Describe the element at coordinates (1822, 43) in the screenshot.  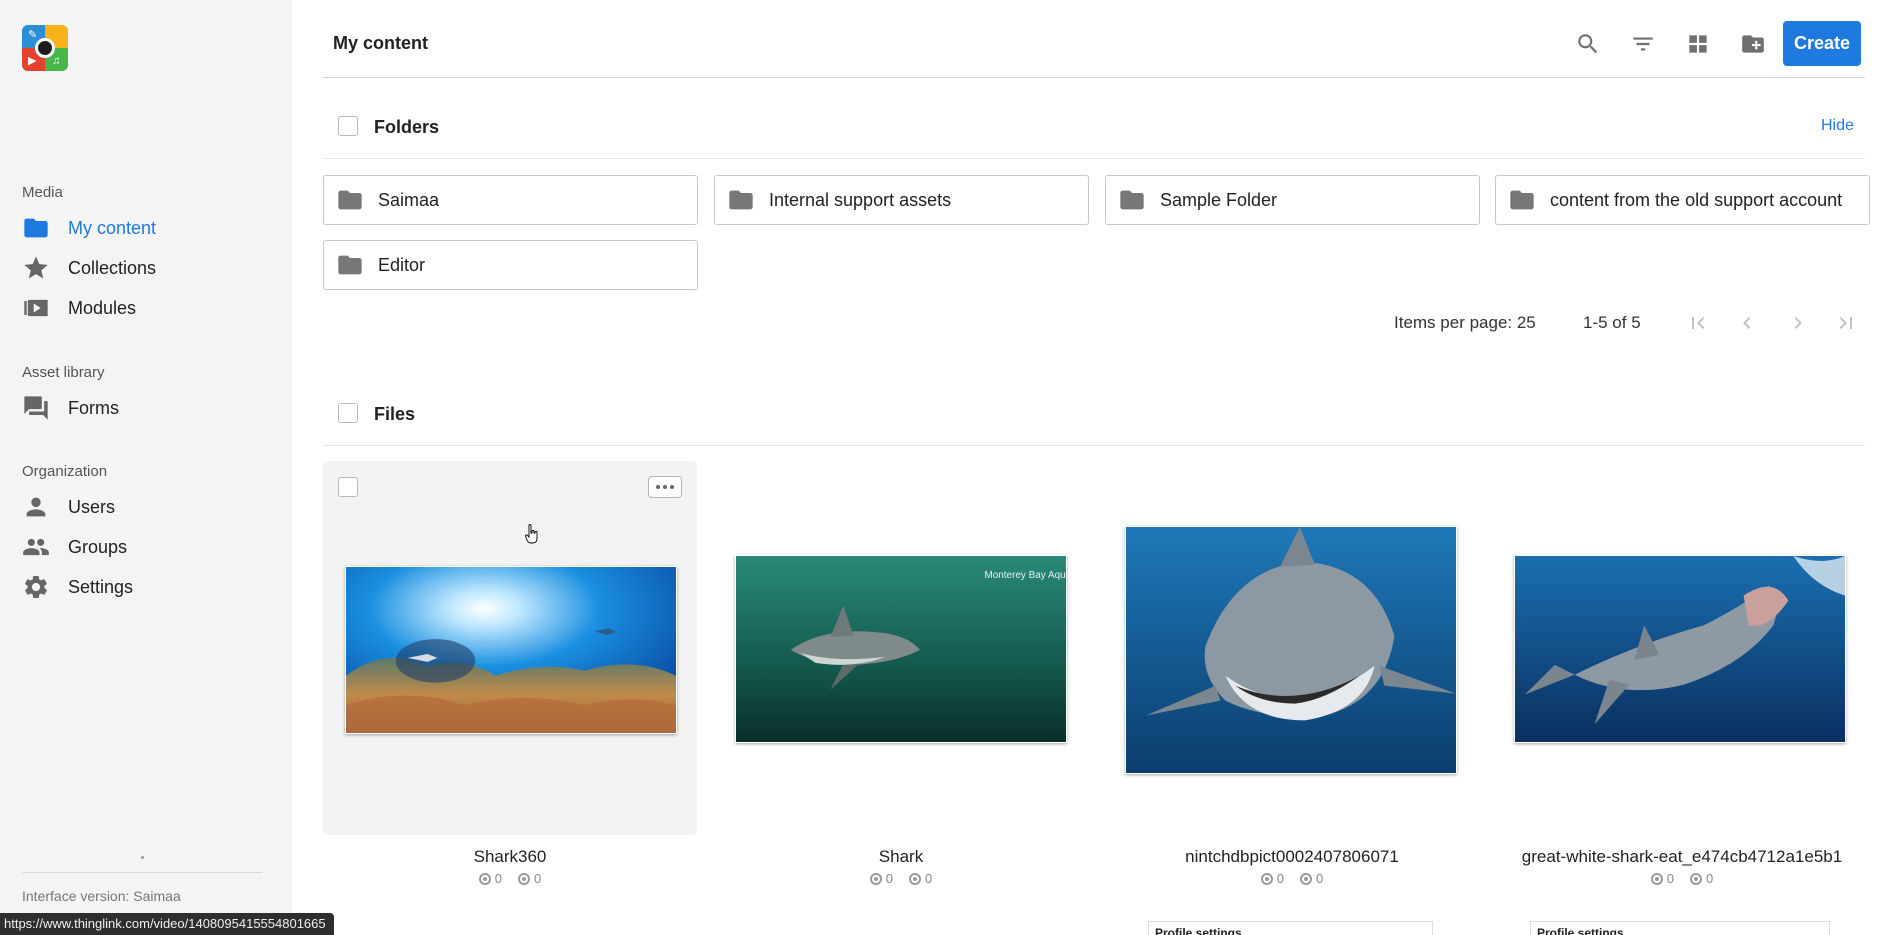
I see `create-button: Create` at that location.